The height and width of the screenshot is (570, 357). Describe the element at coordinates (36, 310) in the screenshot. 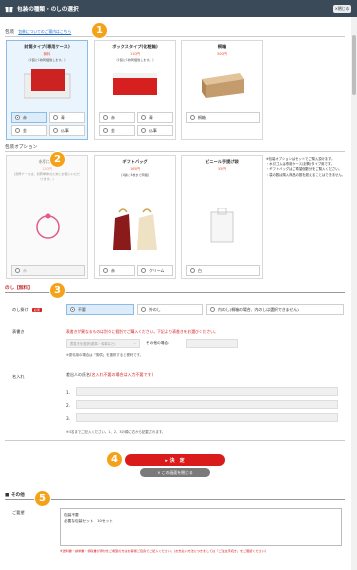

I see `required-badge: 必須` at that location.